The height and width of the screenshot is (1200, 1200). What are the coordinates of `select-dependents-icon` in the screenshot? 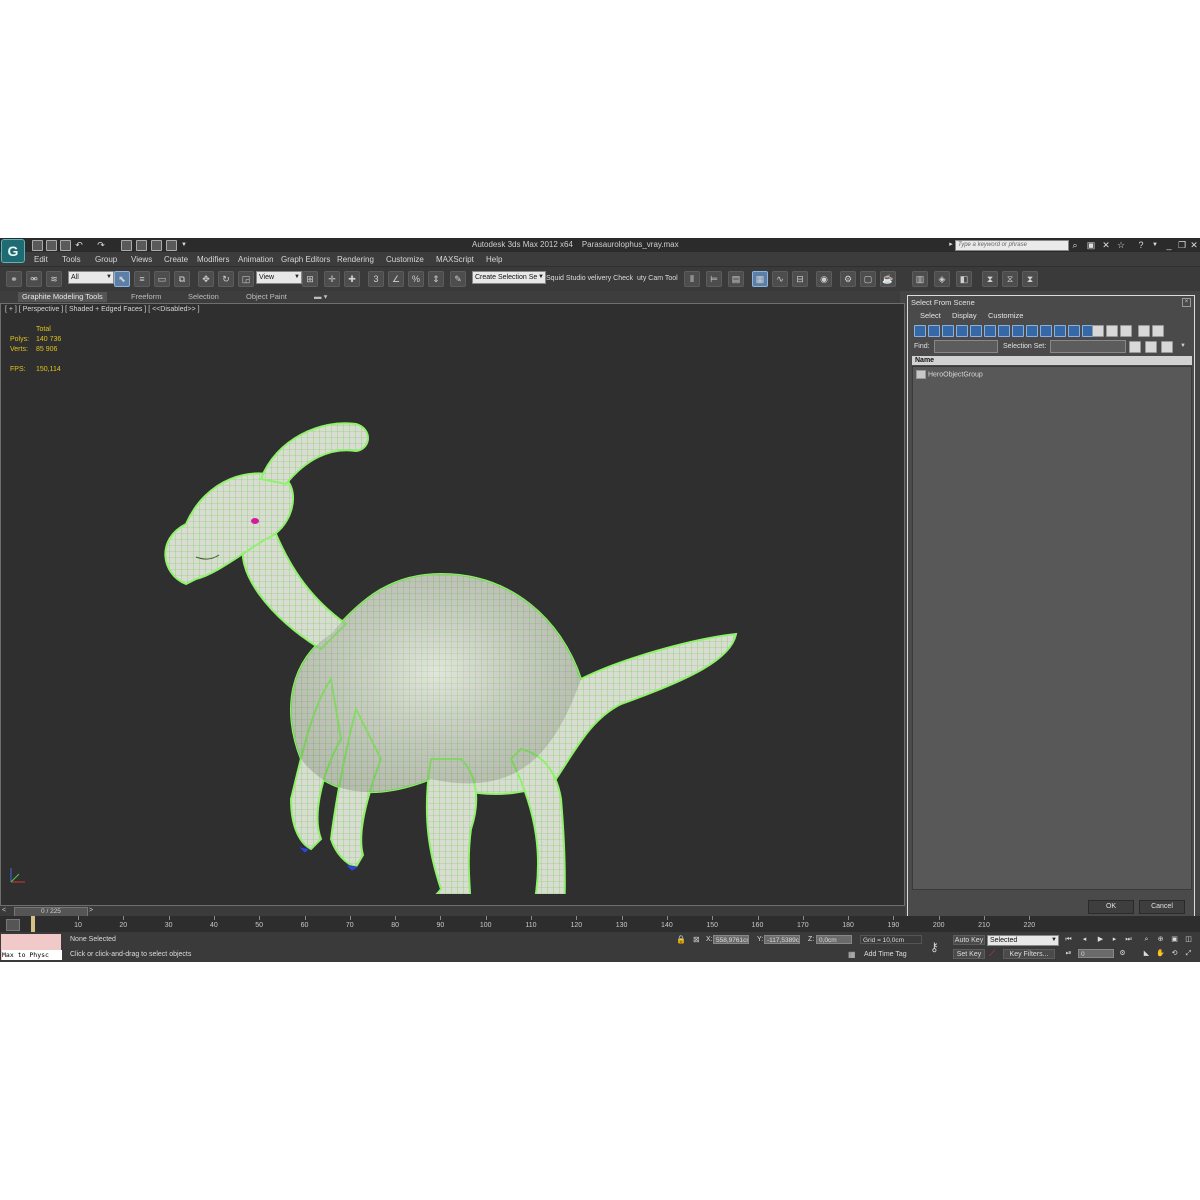 It's located at (1167, 347).